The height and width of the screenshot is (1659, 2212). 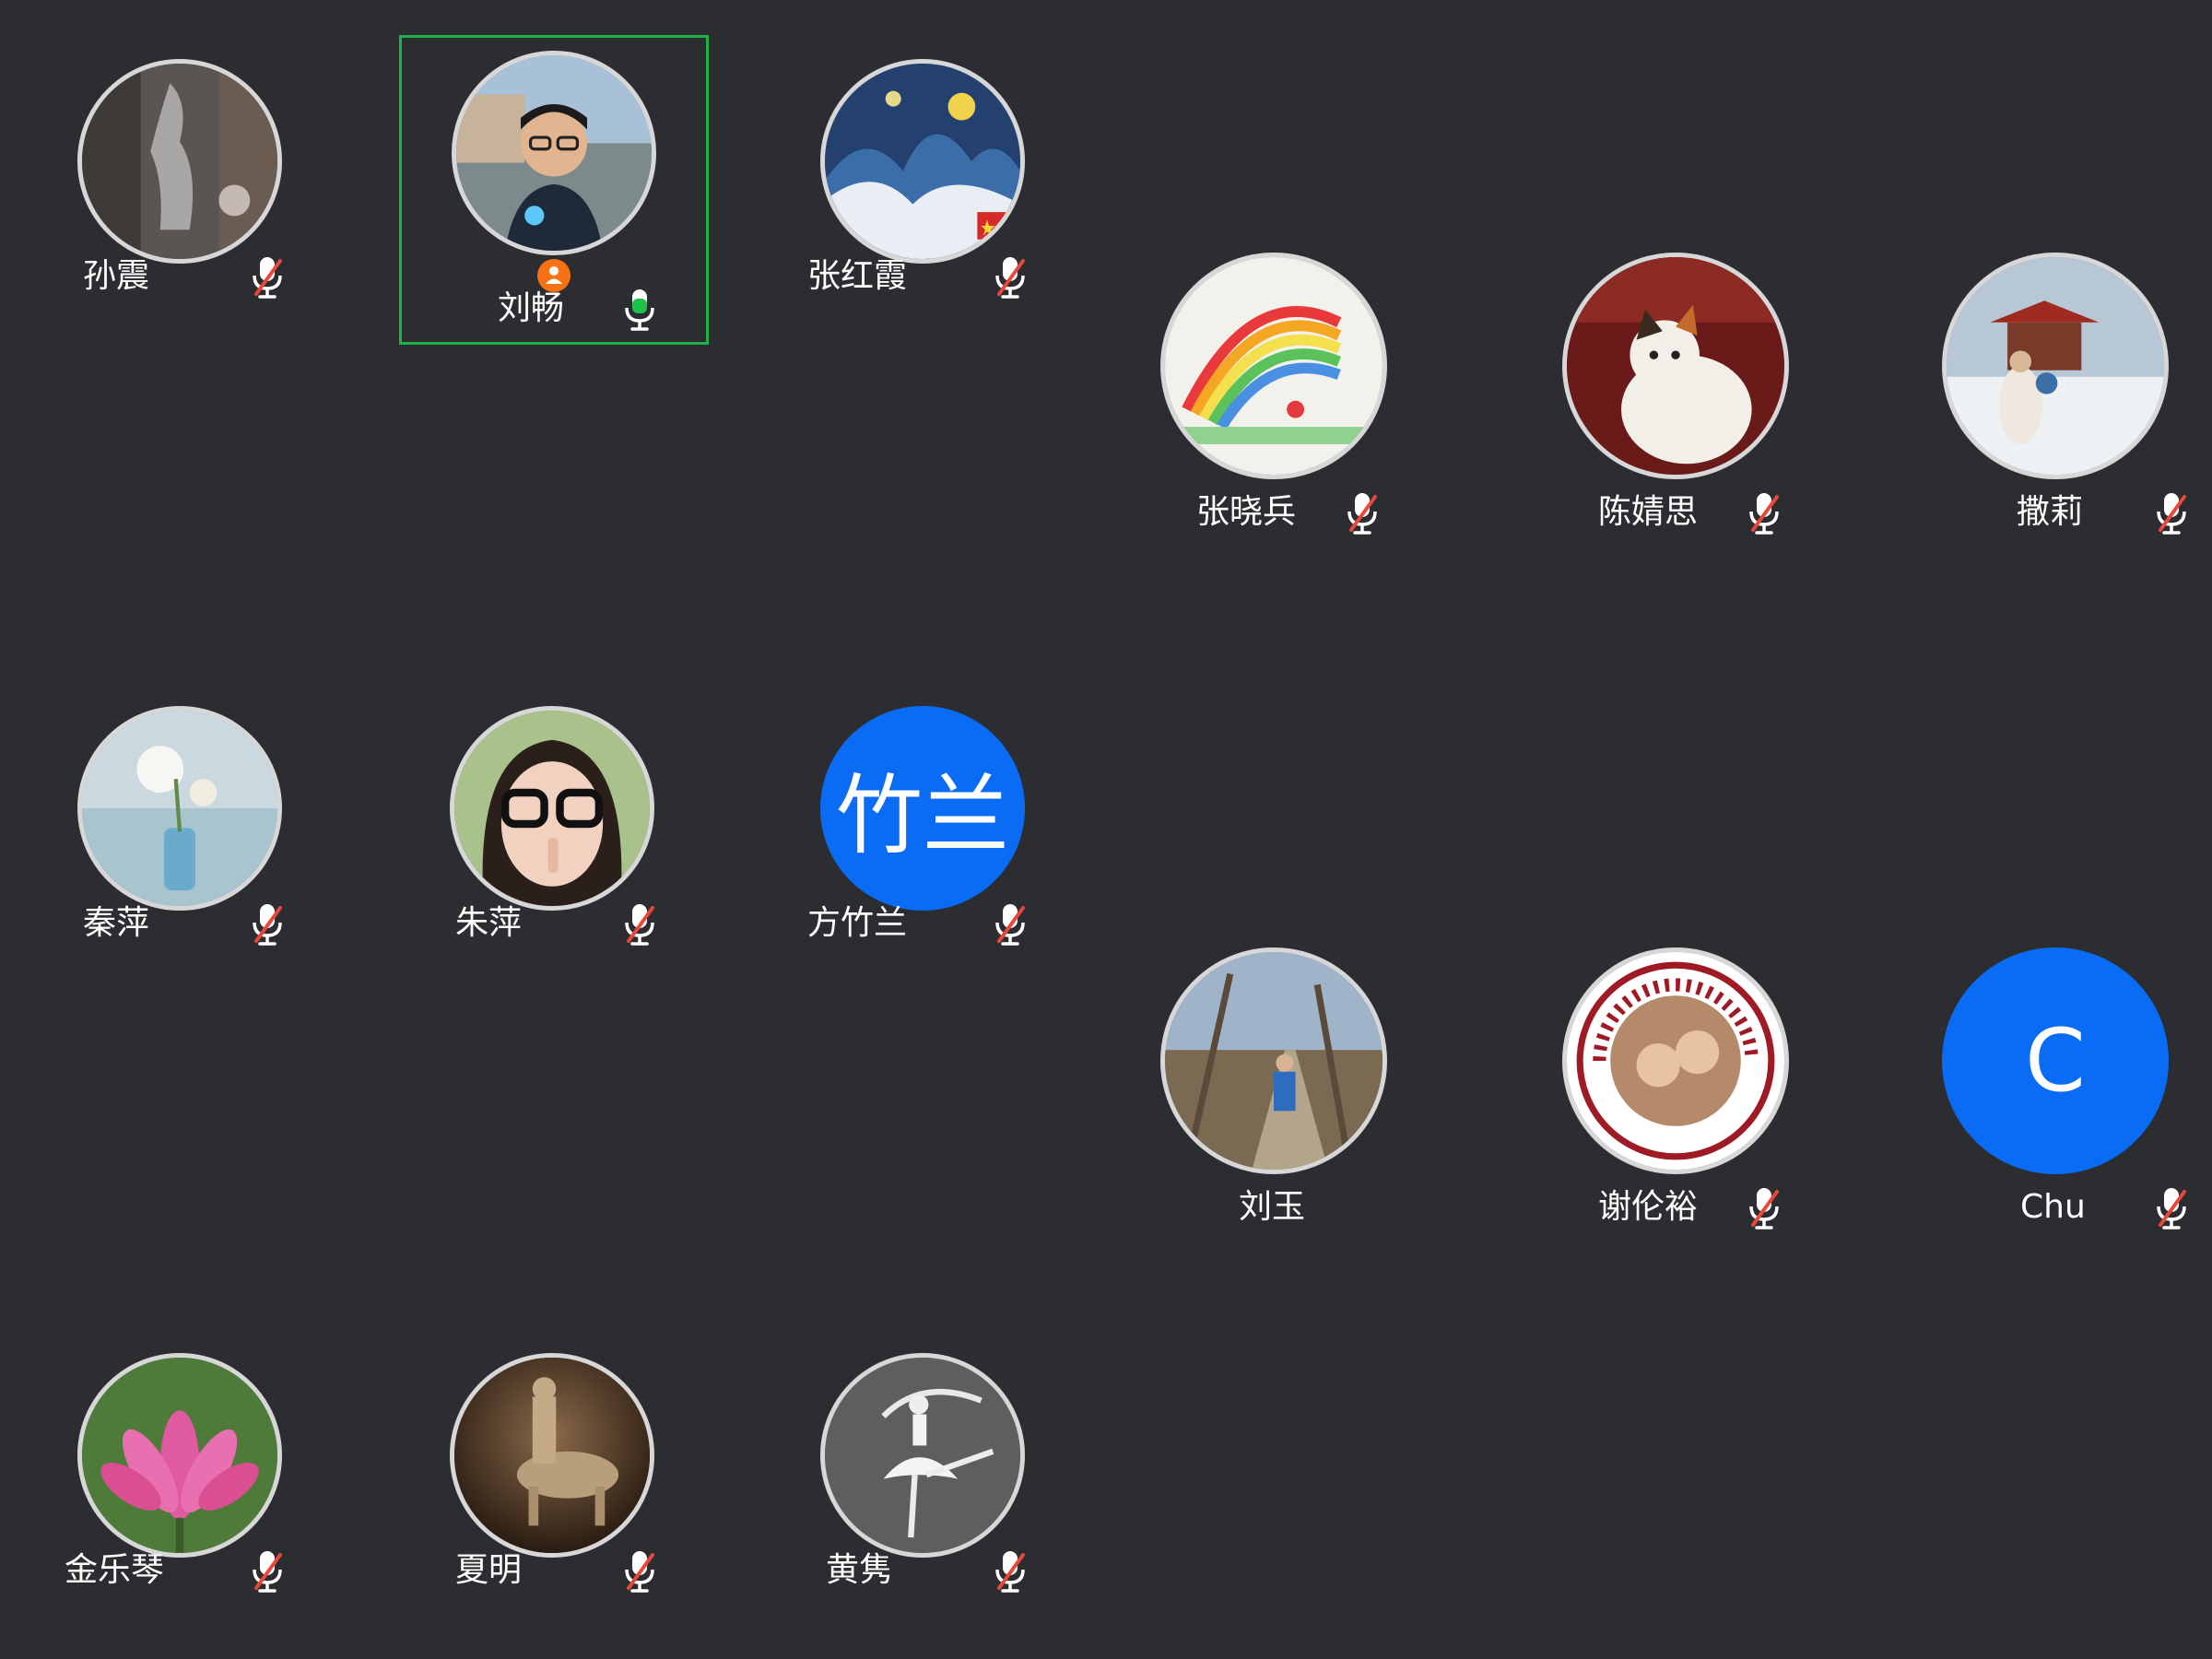 I want to click on participant-tile: 撒莉, so click(x=2055, y=392).